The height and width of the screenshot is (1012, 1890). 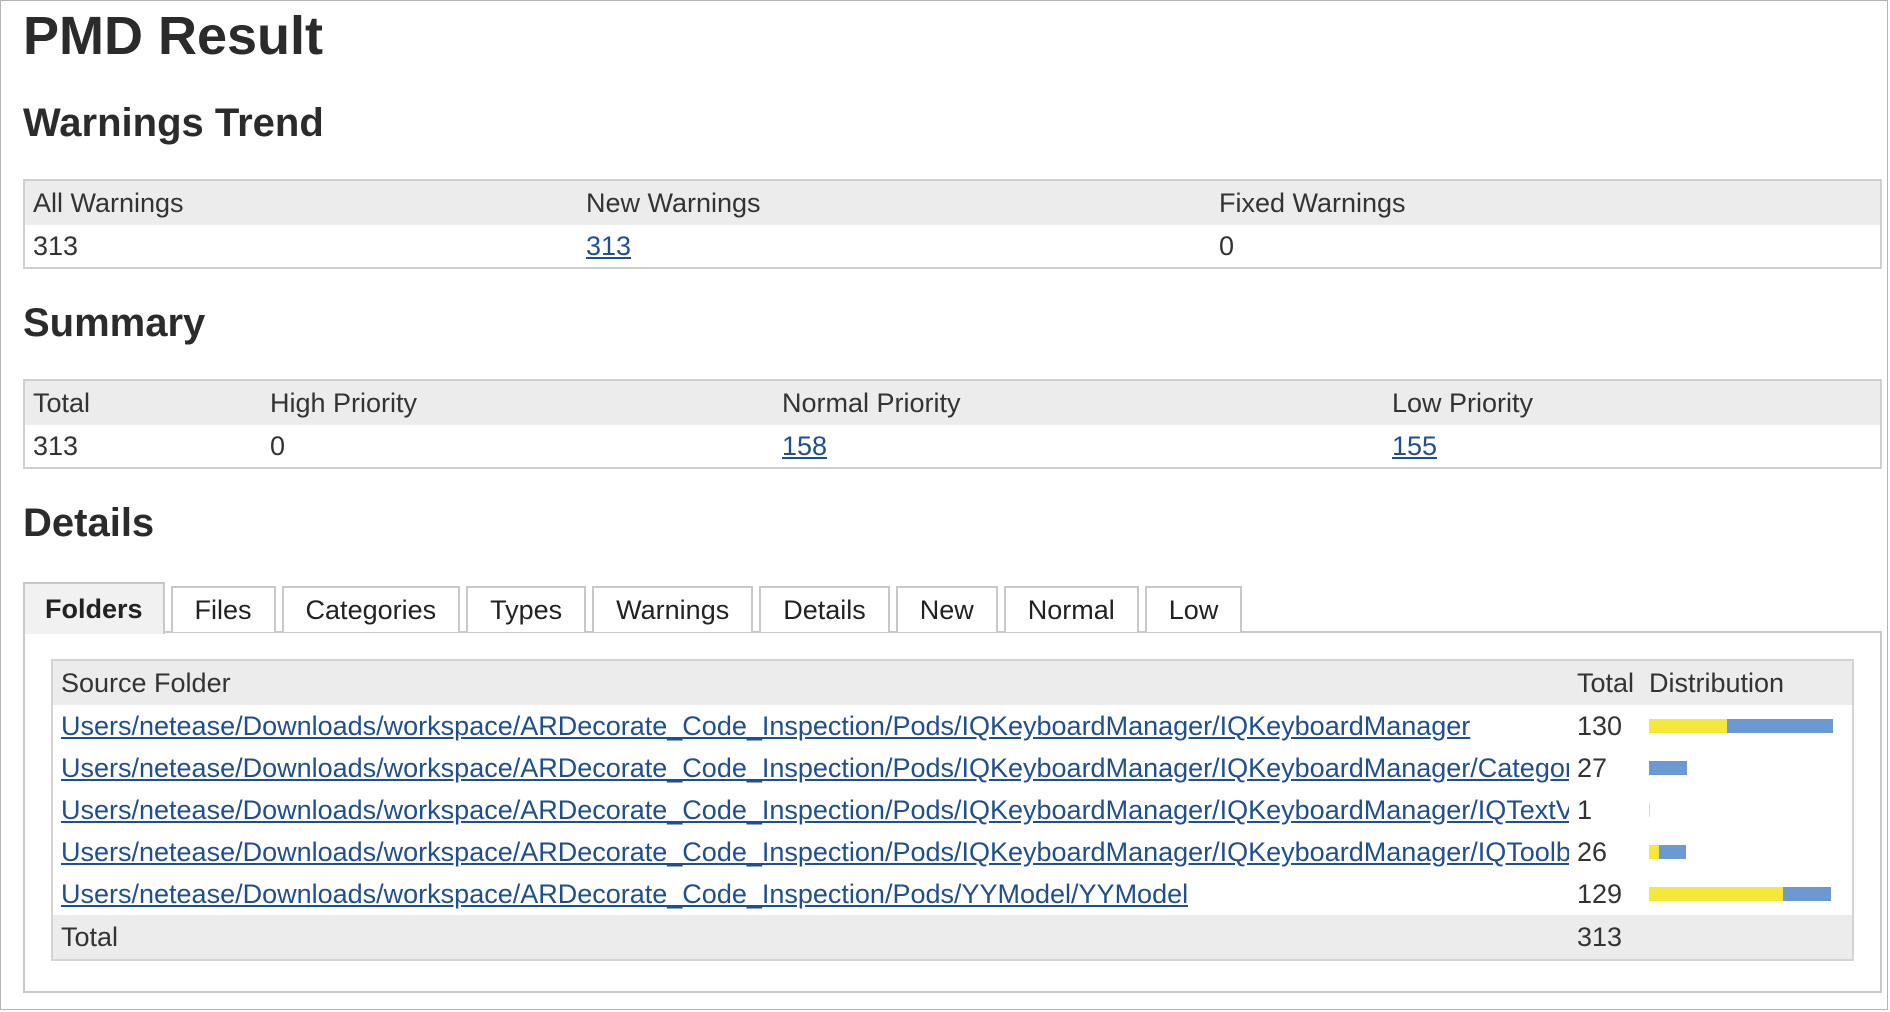 What do you see at coordinates (1592, 851) in the screenshot?
I see `folder-total: 26` at bounding box center [1592, 851].